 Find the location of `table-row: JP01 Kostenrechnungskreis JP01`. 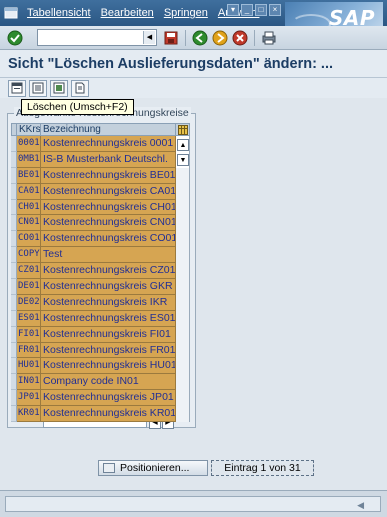

table-row: JP01 Kostenrechnungskreis JP01 is located at coordinates (100, 398).